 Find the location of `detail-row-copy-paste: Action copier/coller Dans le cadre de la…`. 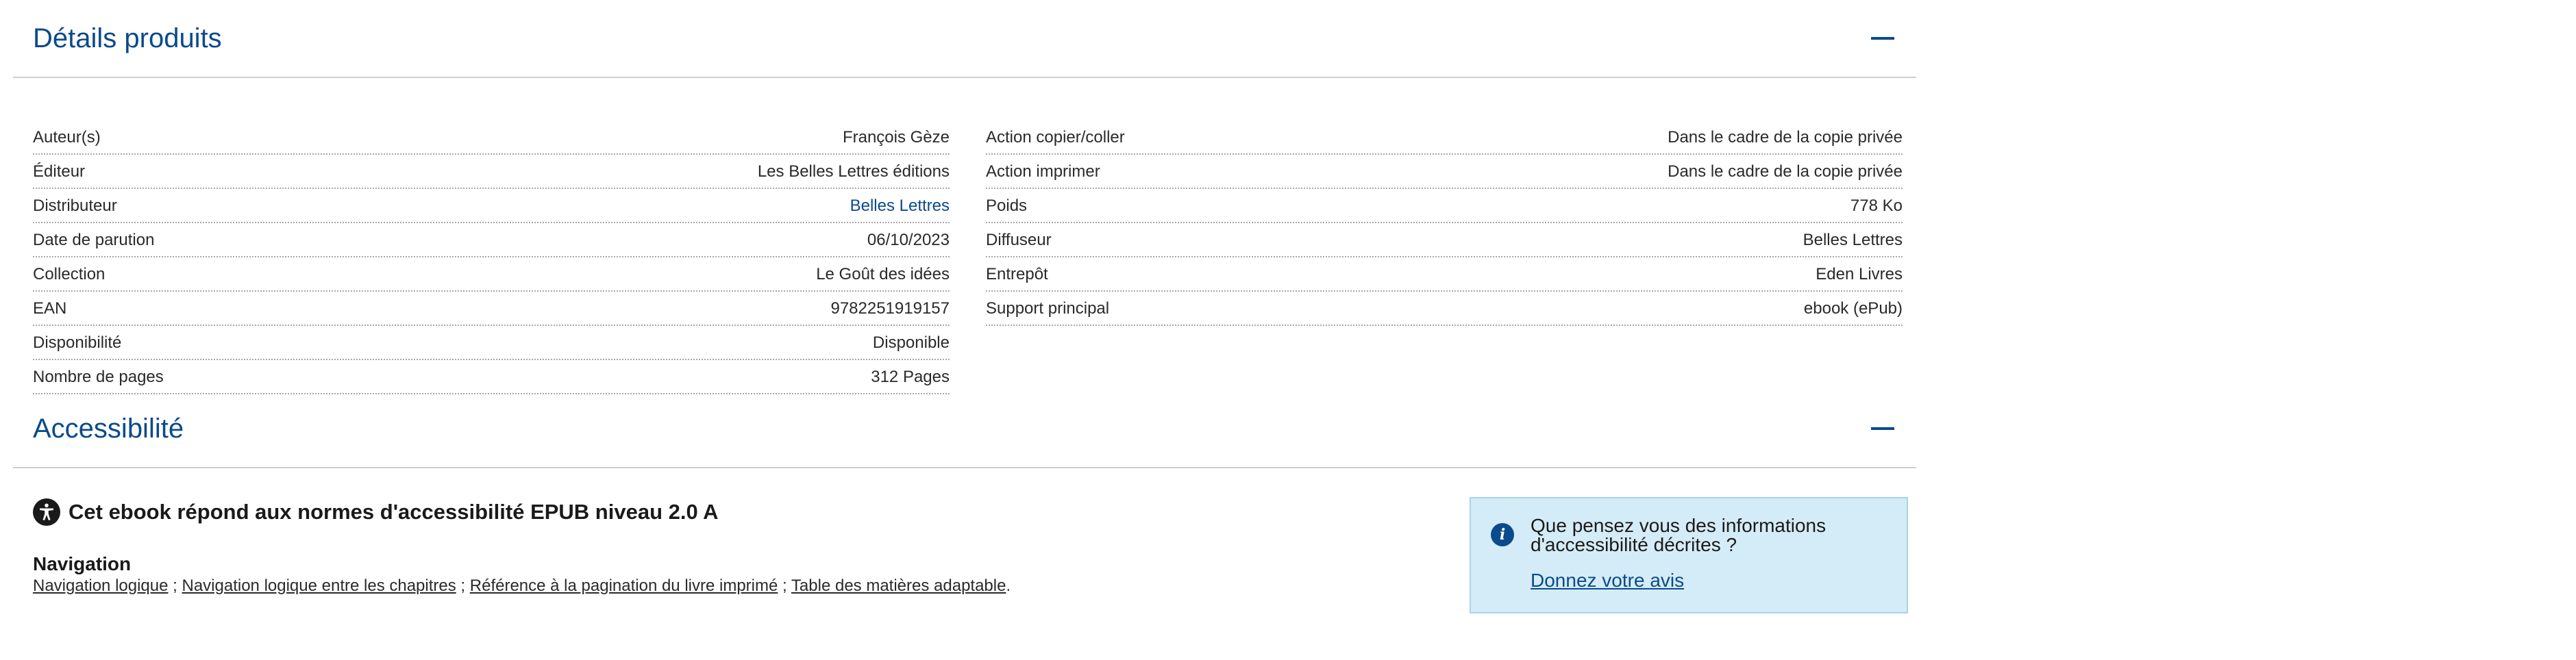

detail-row-copy-paste: Action copier/coller Dans le cadre de la… is located at coordinates (1444, 137).